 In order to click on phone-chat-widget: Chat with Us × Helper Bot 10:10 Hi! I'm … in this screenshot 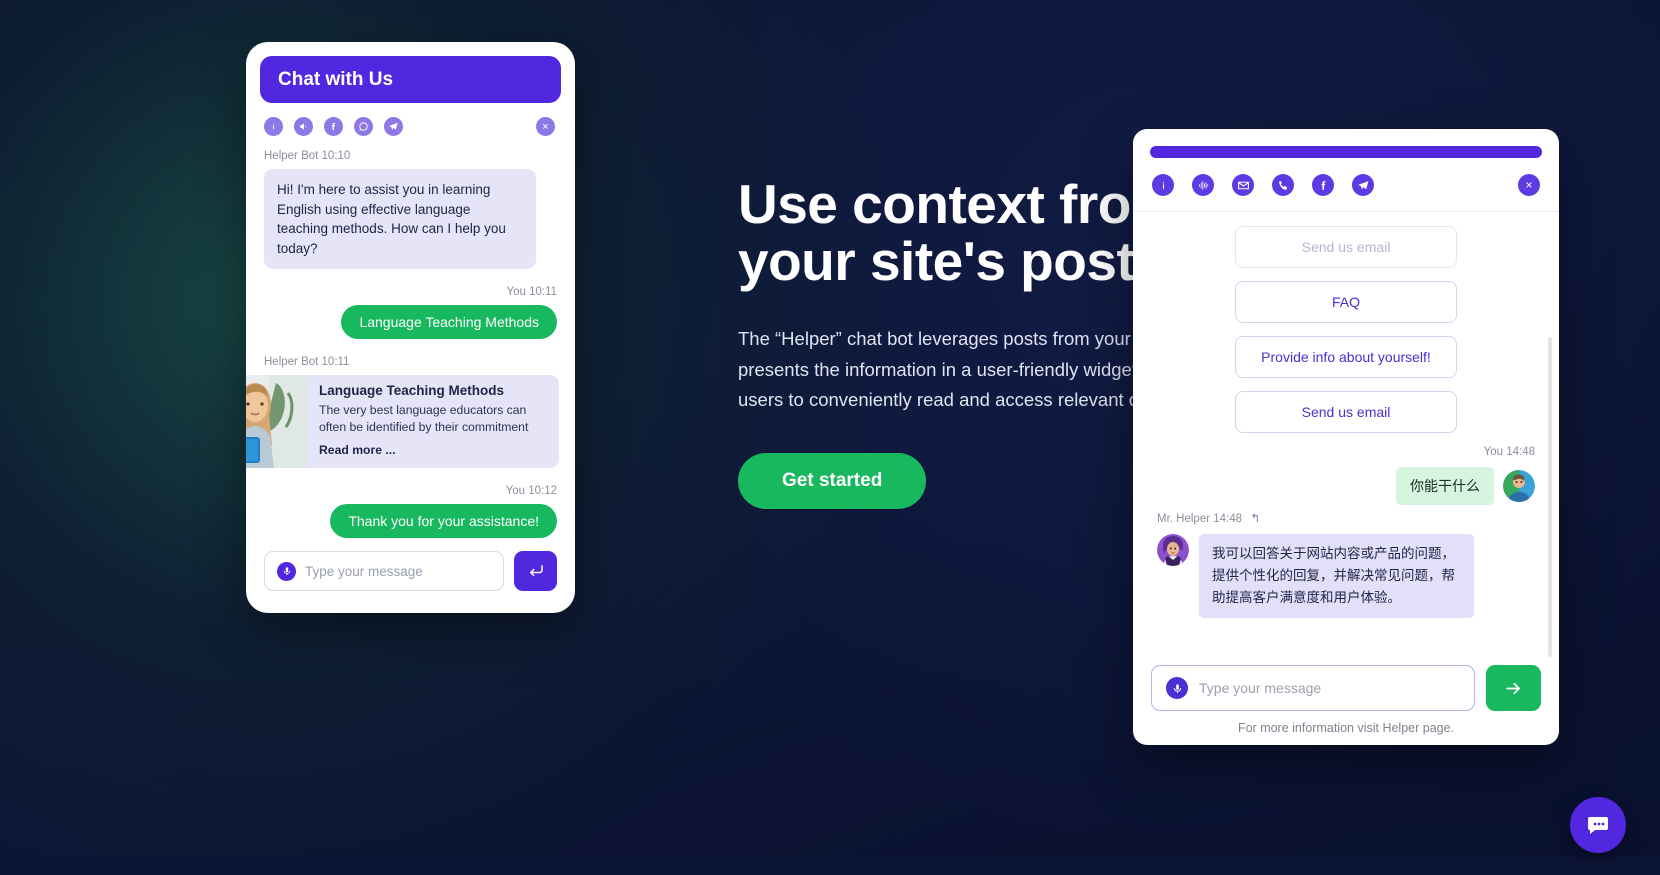, I will do `click(410, 327)`.